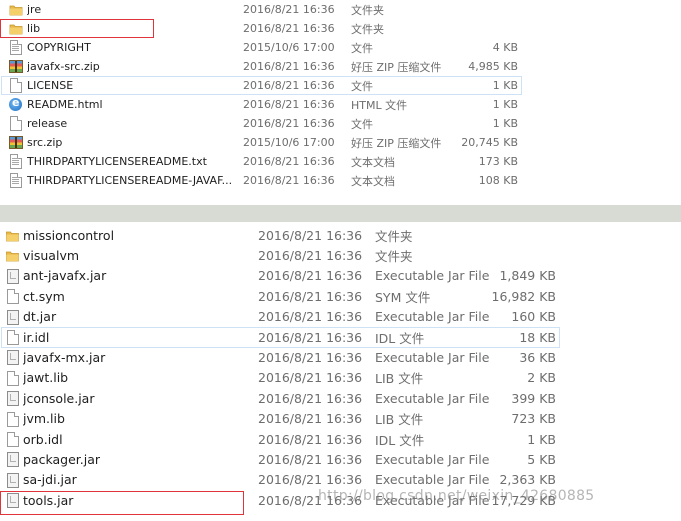 The height and width of the screenshot is (521, 681). Describe the element at coordinates (34, 9) in the screenshot. I see `file-name: jre` at that location.